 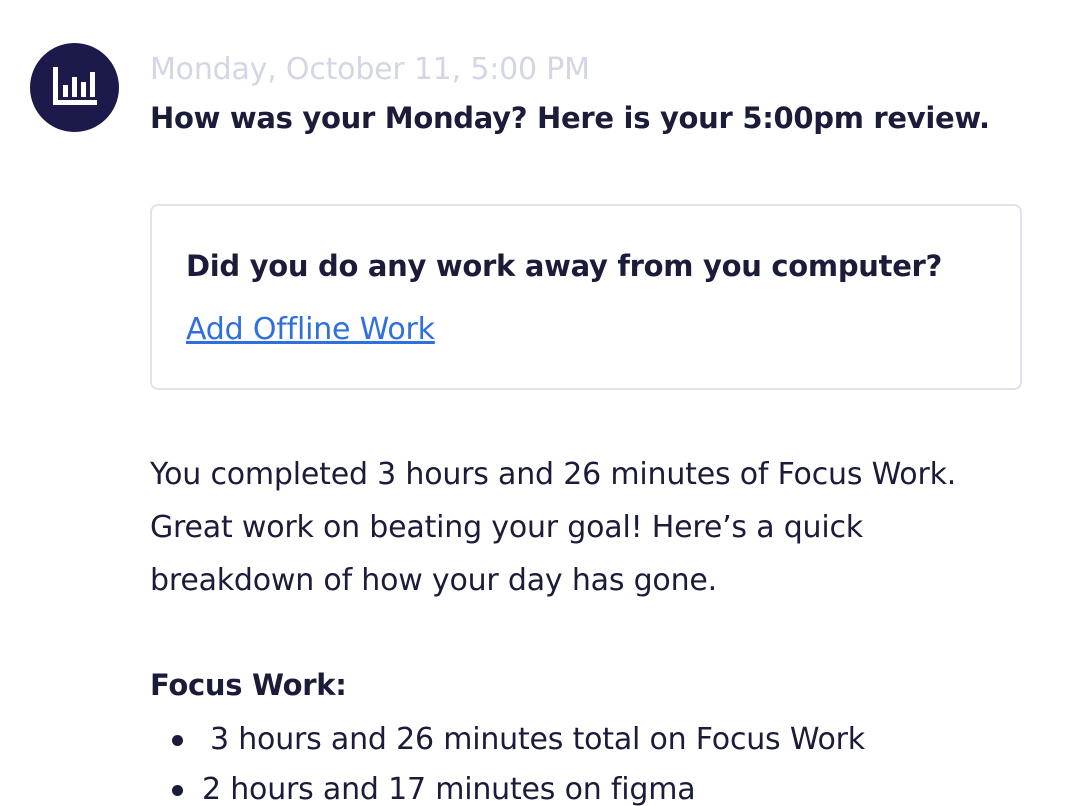 What do you see at coordinates (370, 69) in the screenshot?
I see `message-timestamp: Monday, October 11, 5:00 PM` at bounding box center [370, 69].